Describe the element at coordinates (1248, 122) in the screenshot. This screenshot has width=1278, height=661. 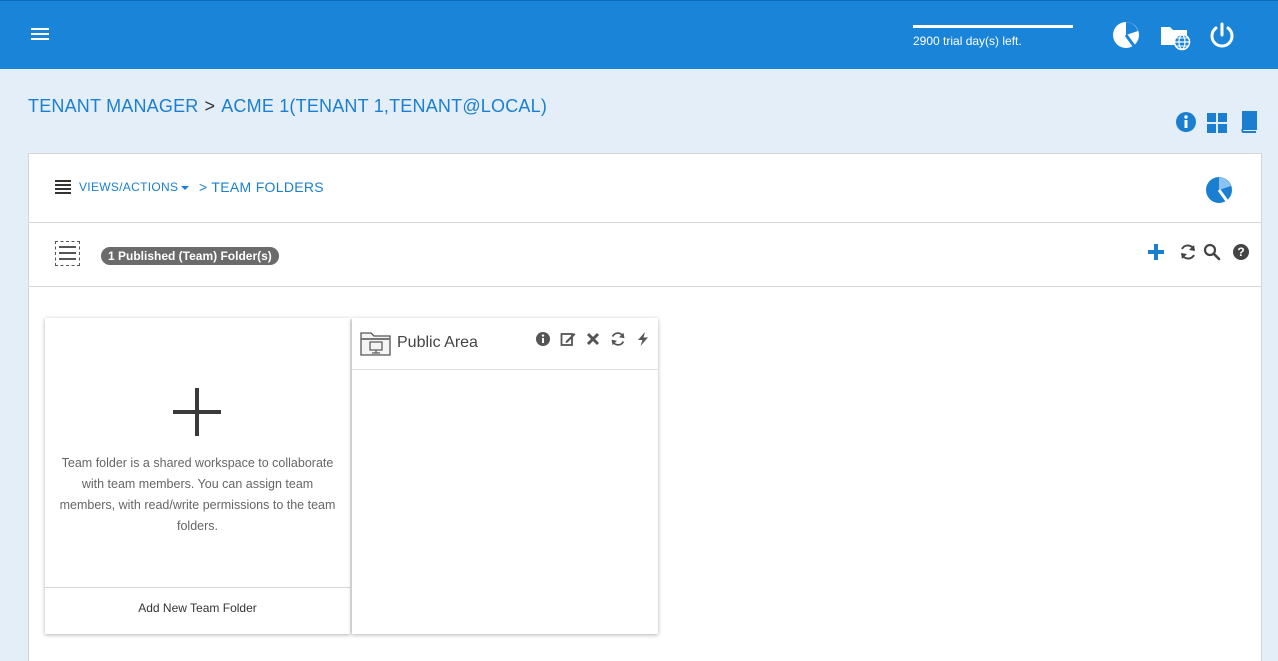
I see `book-icon` at that location.